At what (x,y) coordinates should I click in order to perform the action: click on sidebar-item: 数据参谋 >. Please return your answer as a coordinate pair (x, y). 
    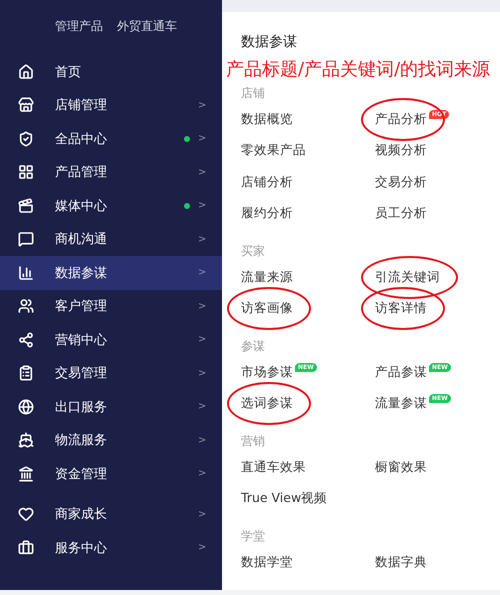
    Looking at the image, I should click on (111, 273).